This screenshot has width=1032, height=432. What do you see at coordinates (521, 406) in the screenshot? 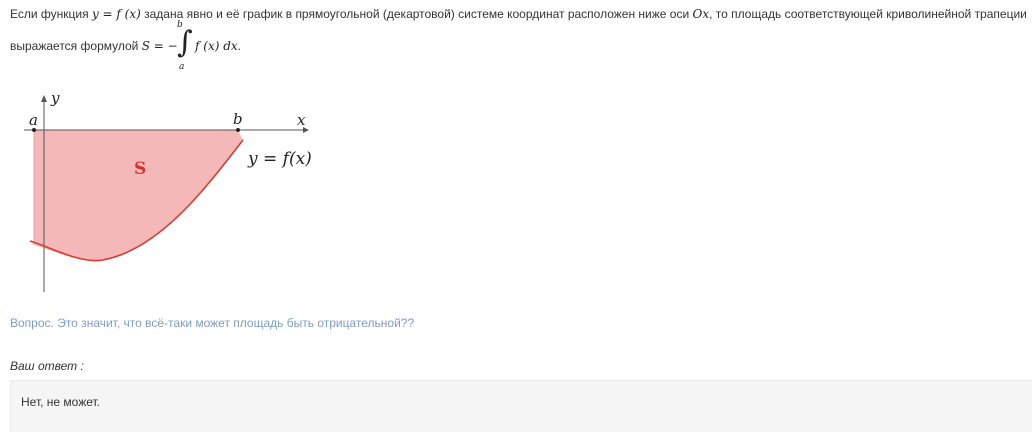
I see `answer-box: Нет, не может.` at bounding box center [521, 406].